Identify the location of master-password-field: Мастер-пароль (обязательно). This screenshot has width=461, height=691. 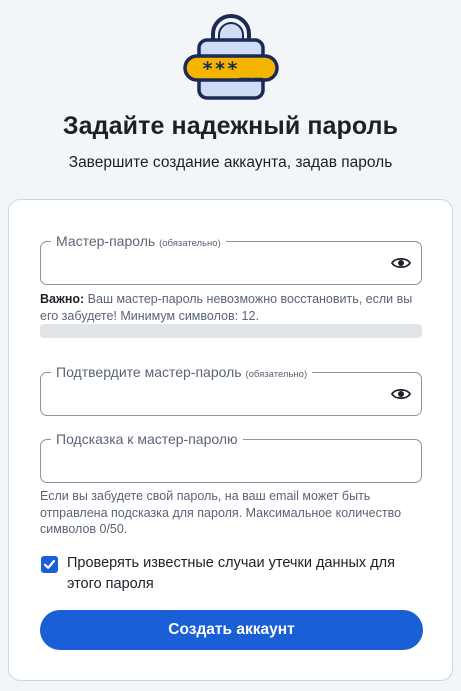
(231, 258).